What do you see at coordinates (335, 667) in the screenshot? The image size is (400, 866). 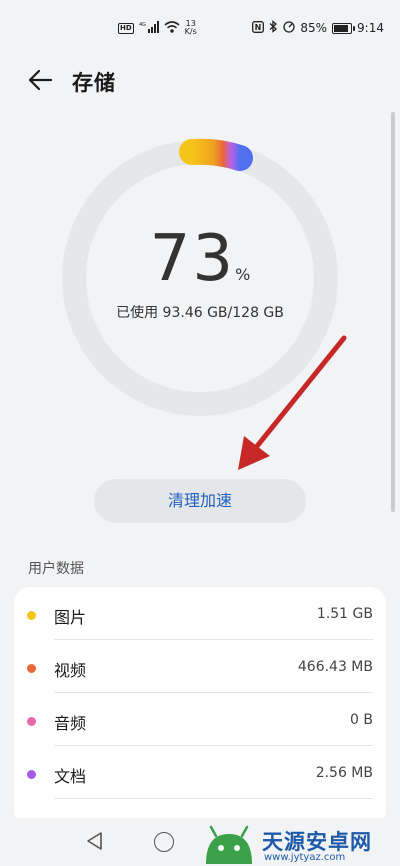 I see `item-size: 466.43 MB` at bounding box center [335, 667].